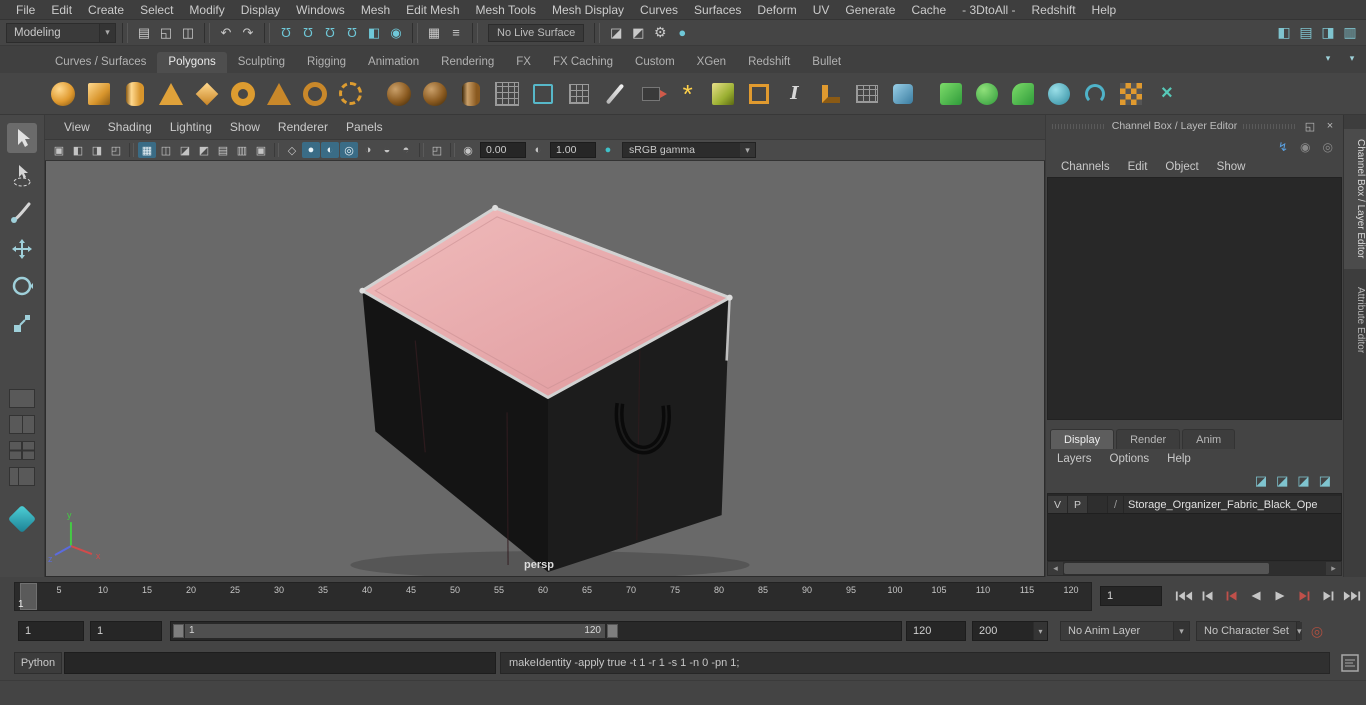 The image size is (1366, 705). Describe the element at coordinates (1209, 439) in the screenshot. I see `layer-tab-anim: Anim` at that location.